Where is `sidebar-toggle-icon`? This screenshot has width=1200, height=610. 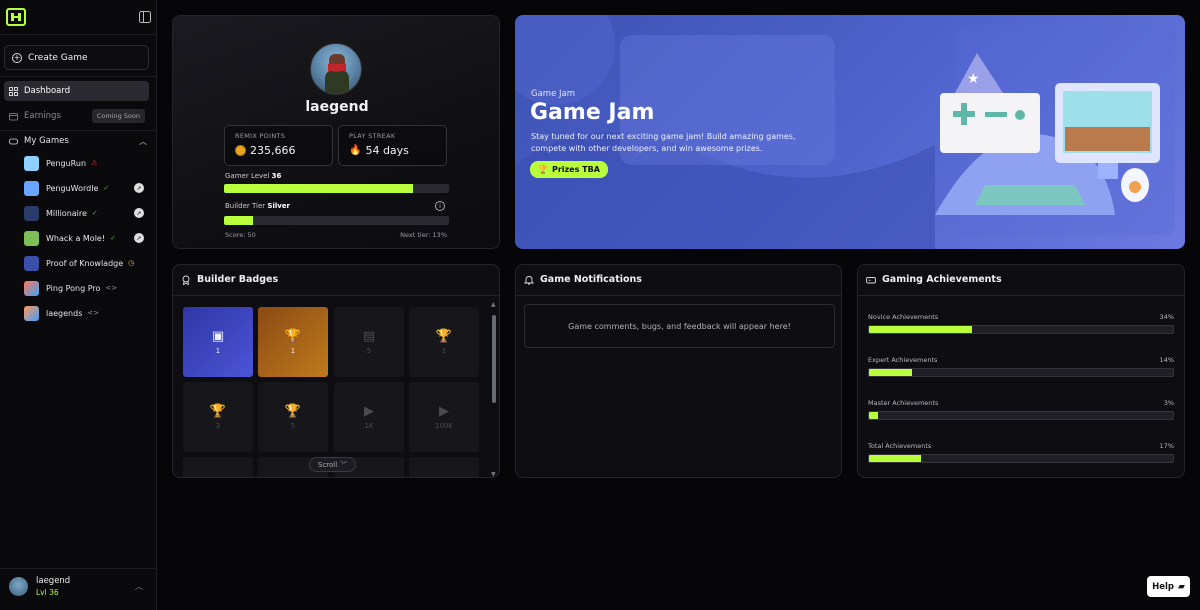 sidebar-toggle-icon is located at coordinates (145, 17).